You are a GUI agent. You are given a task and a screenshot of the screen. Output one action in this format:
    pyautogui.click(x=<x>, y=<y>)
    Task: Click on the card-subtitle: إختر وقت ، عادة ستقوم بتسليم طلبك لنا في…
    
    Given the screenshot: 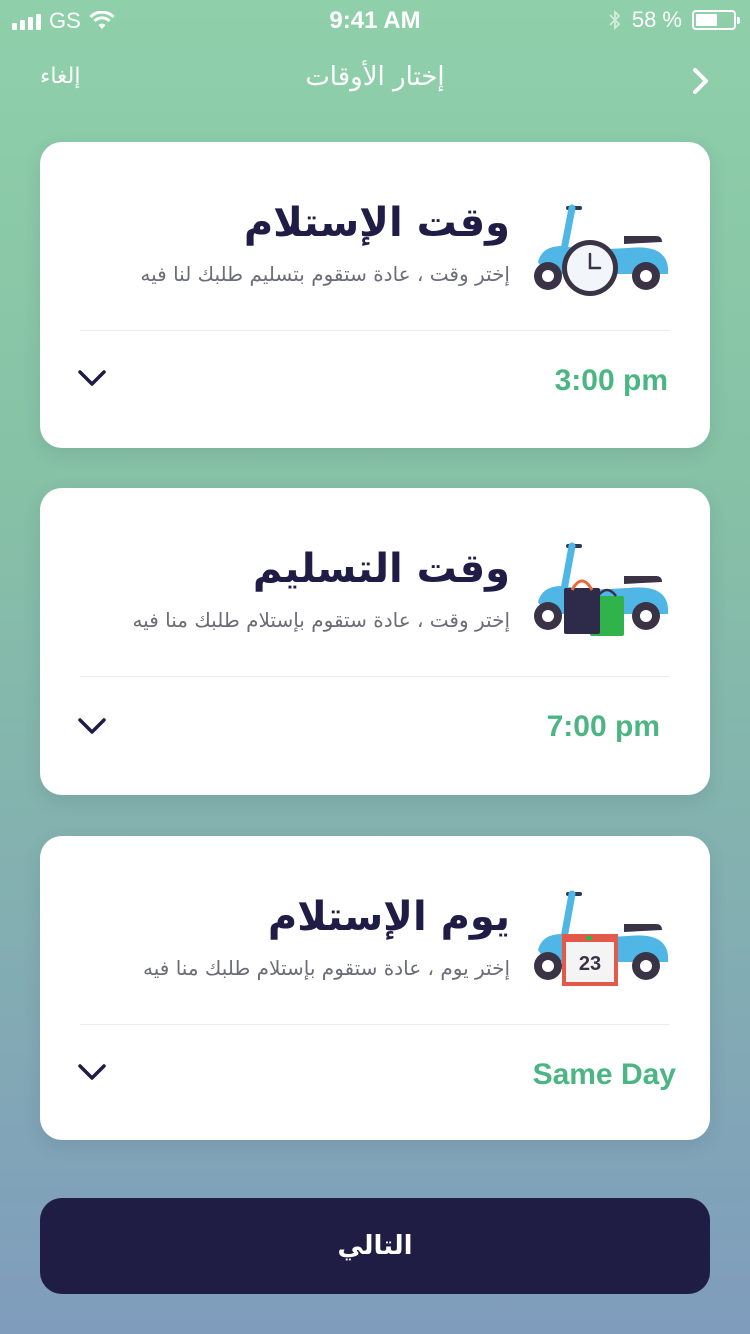 What is the action you would take?
    pyautogui.click(x=325, y=274)
    